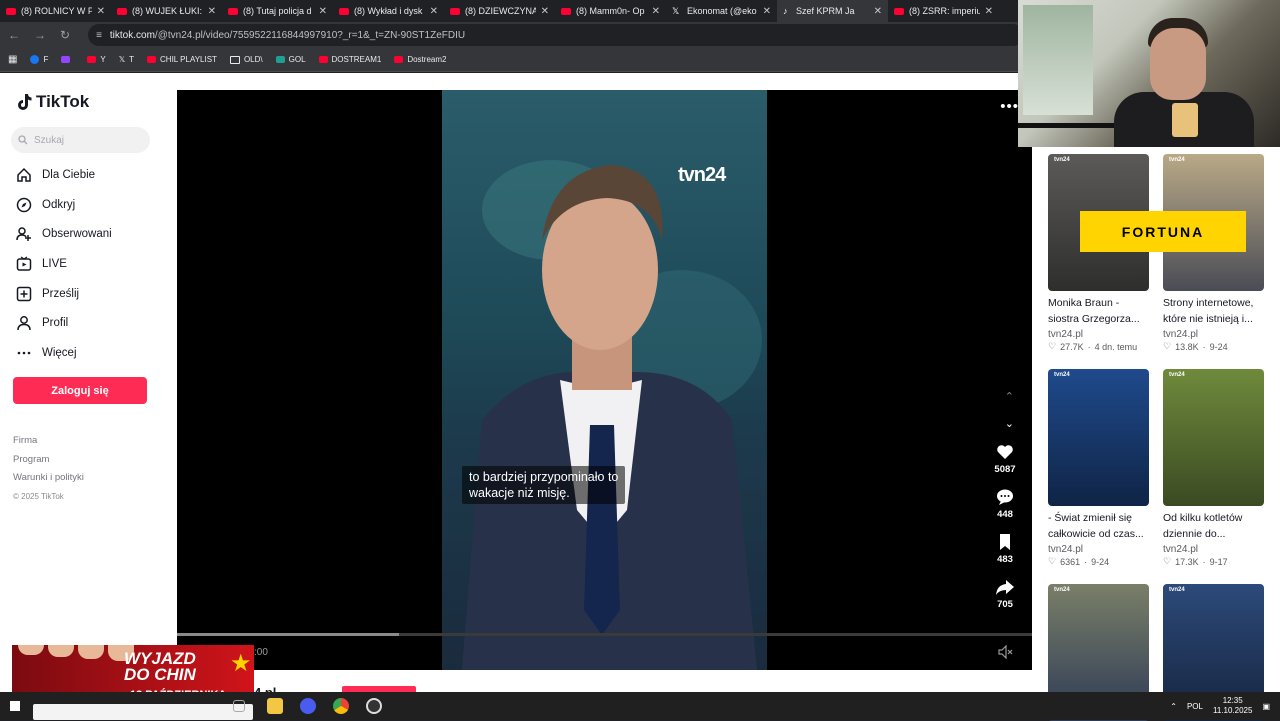  What do you see at coordinates (349, 59) in the screenshot?
I see `bookmark-item: DOSTREAM1` at bounding box center [349, 59].